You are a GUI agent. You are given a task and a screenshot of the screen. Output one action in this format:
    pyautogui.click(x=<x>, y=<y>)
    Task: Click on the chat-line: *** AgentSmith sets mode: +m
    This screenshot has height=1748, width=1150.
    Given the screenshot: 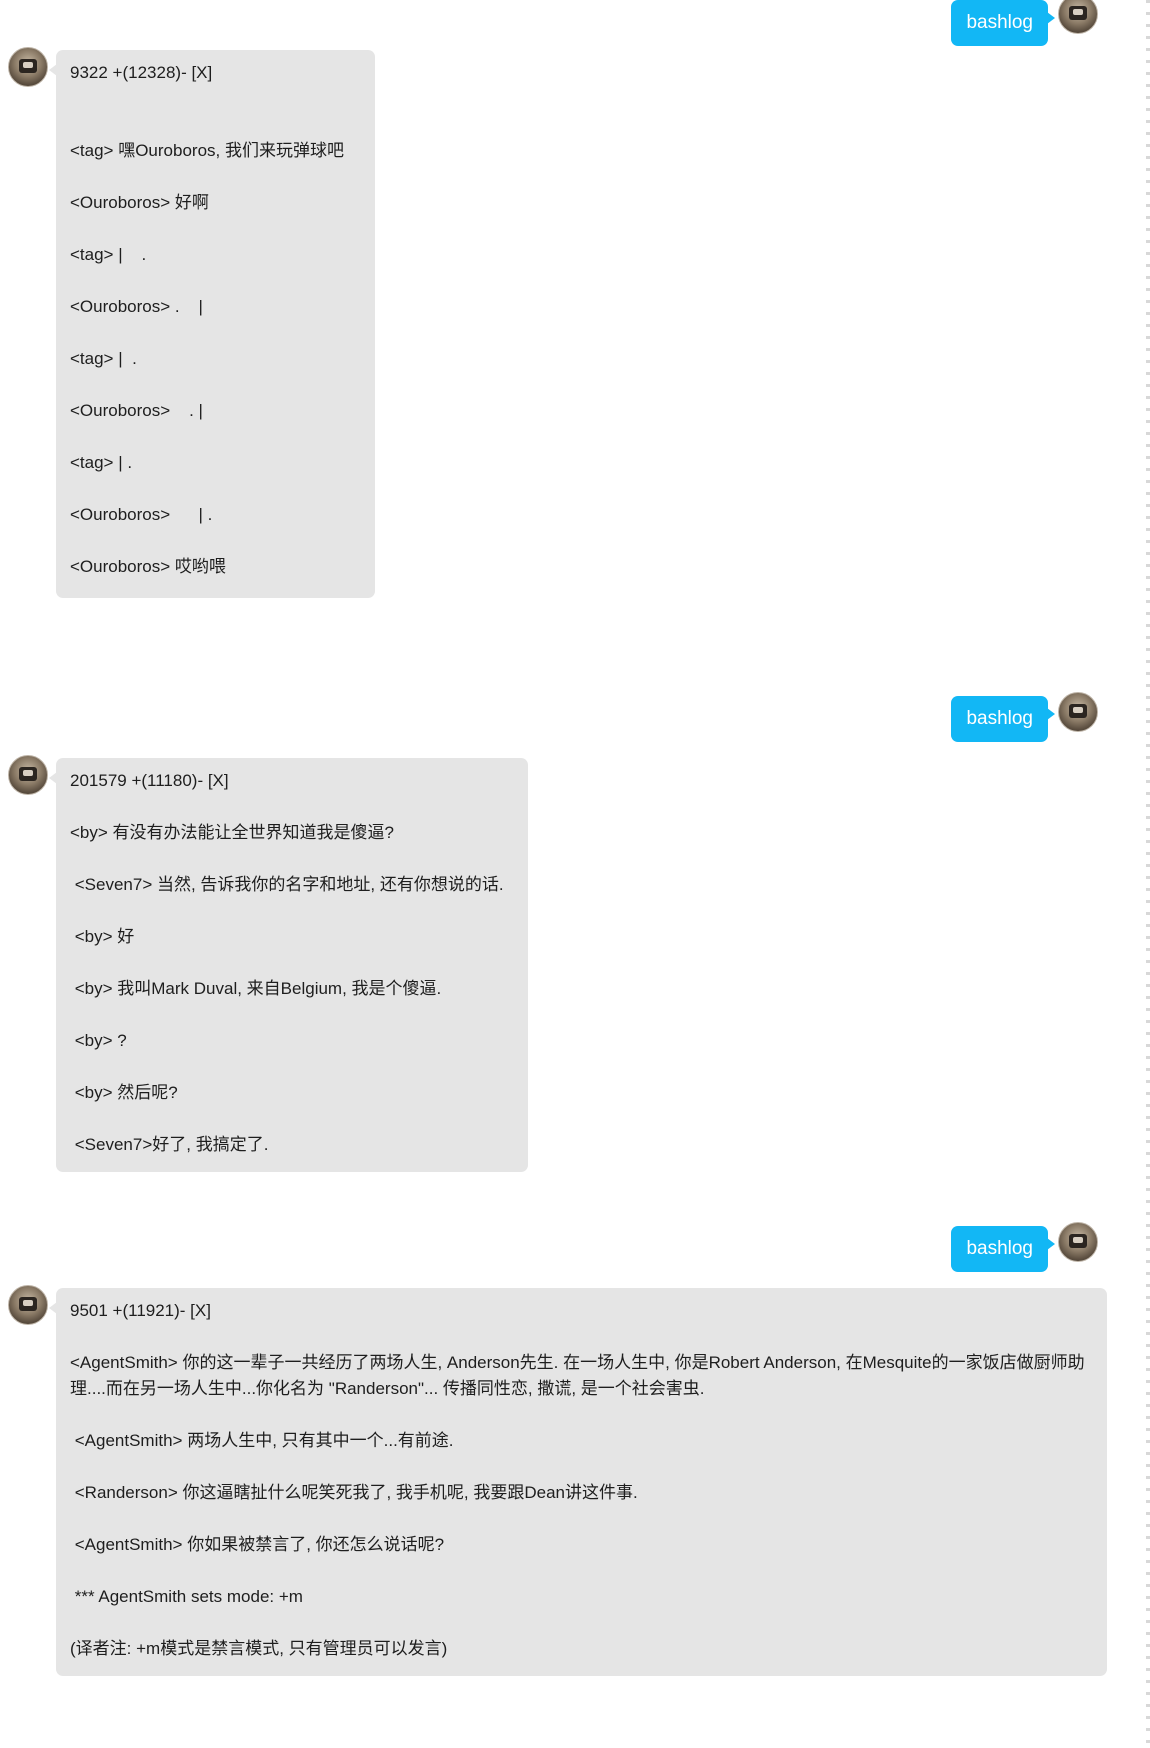 What is the action you would take?
    pyautogui.click(x=186, y=1596)
    